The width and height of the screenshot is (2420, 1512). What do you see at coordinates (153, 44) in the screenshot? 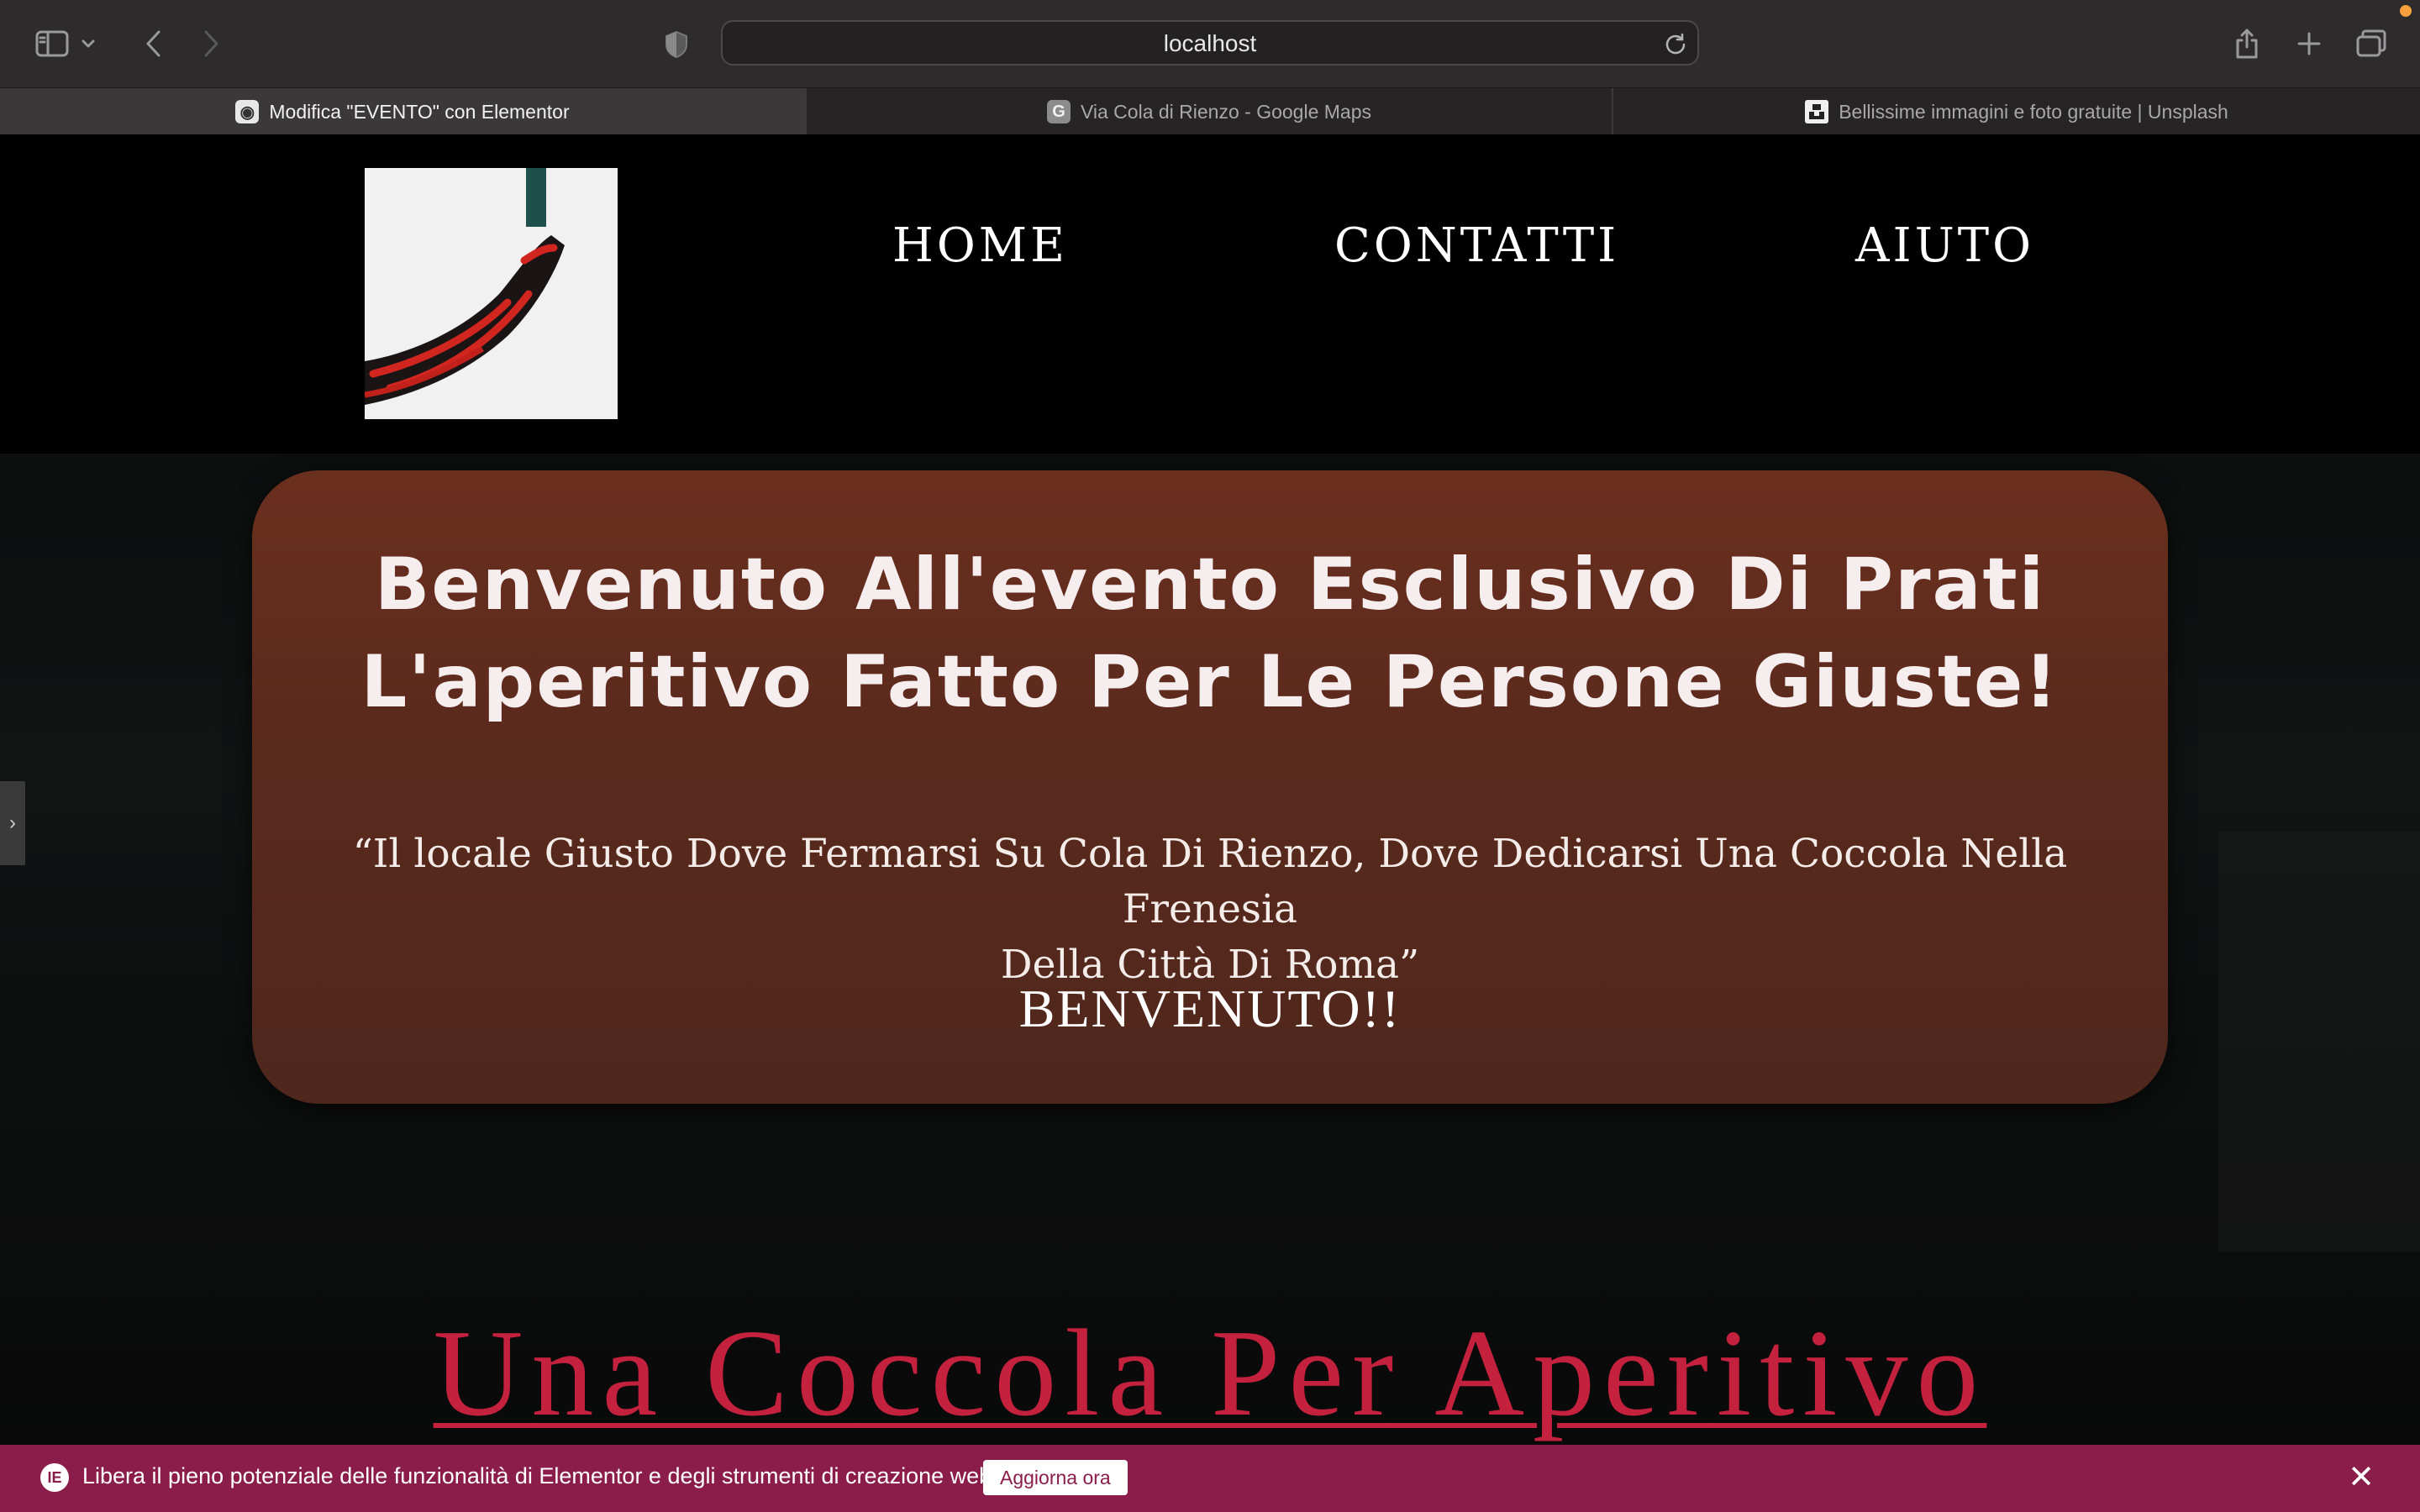
I see `back-icon` at bounding box center [153, 44].